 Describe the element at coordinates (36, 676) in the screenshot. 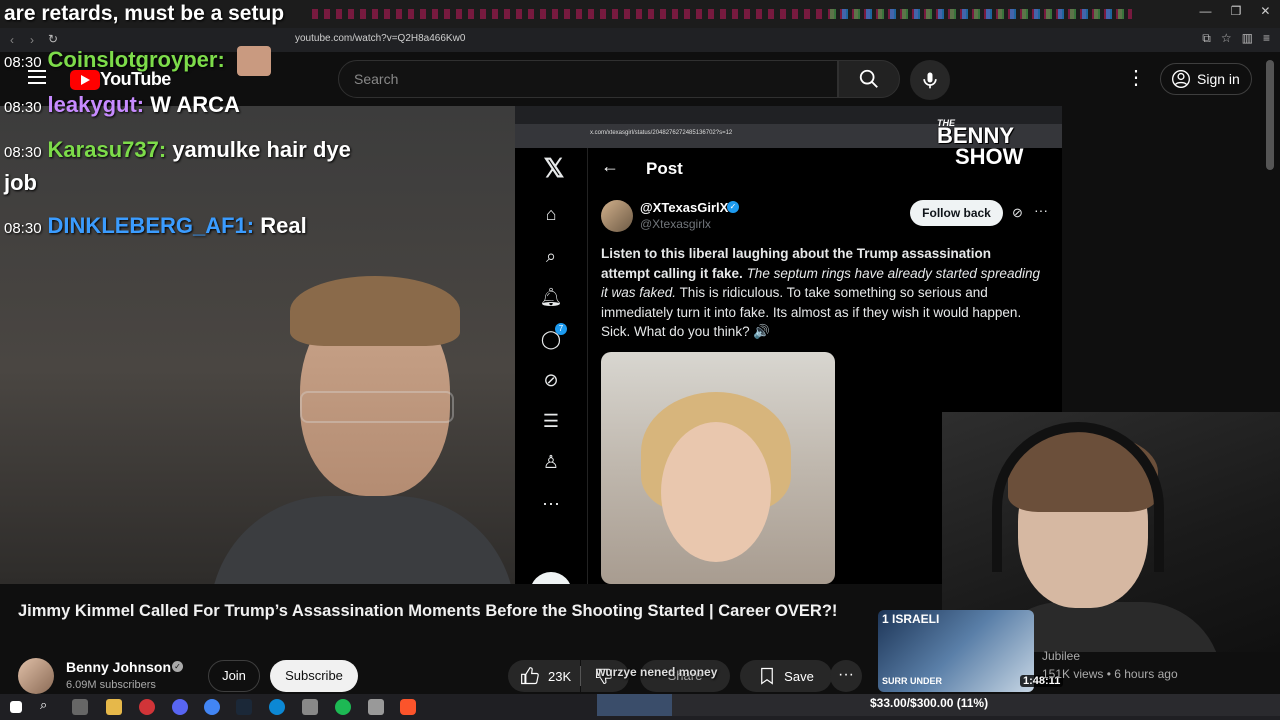

I see `channel-avatar` at that location.